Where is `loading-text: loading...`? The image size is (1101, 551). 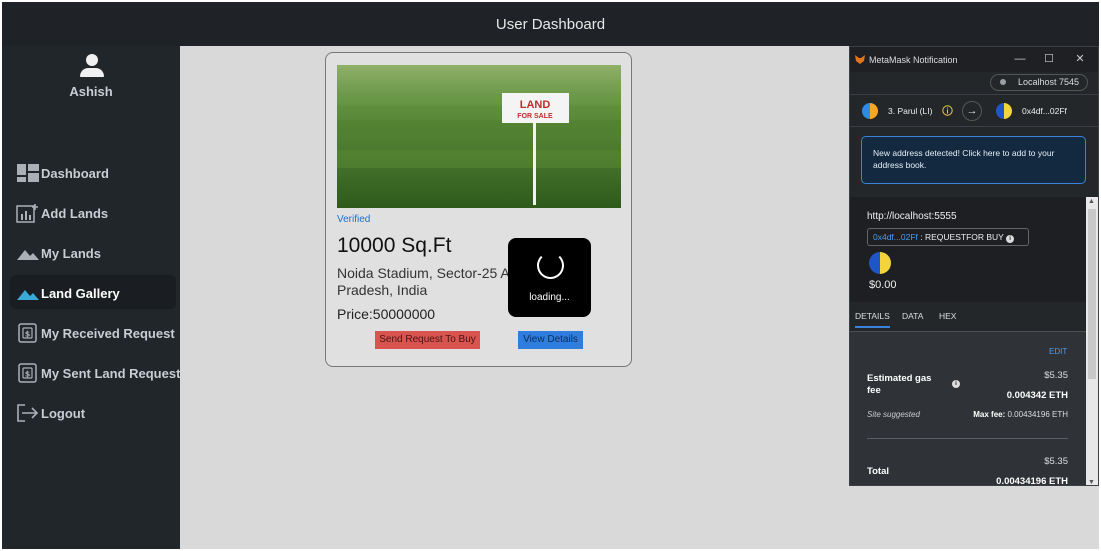 loading-text: loading... is located at coordinates (549, 297).